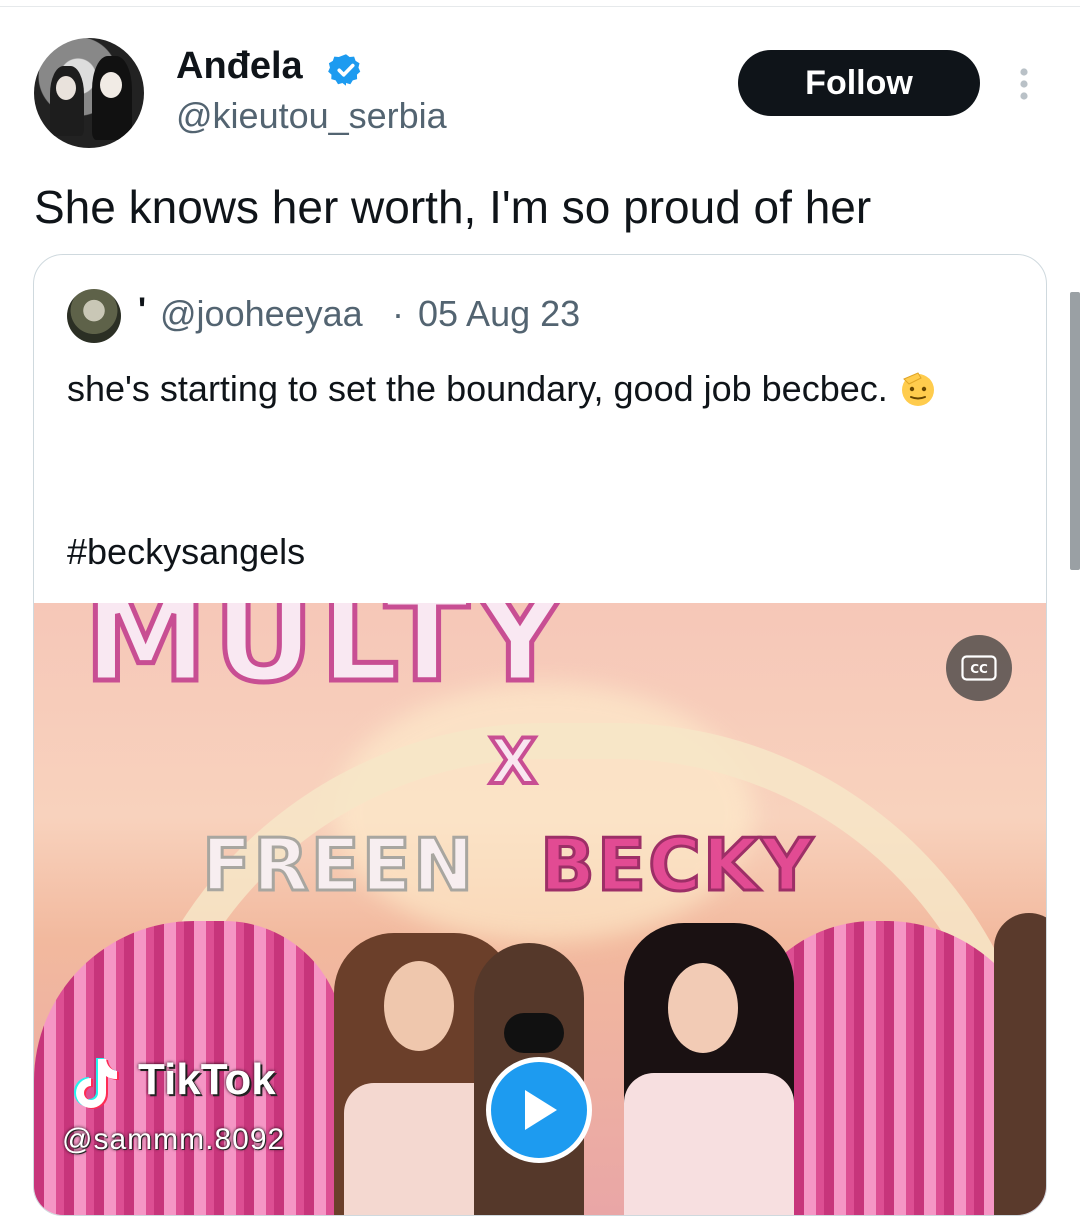  Describe the element at coordinates (1024, 84) in the screenshot. I see `more-options-icon` at that location.